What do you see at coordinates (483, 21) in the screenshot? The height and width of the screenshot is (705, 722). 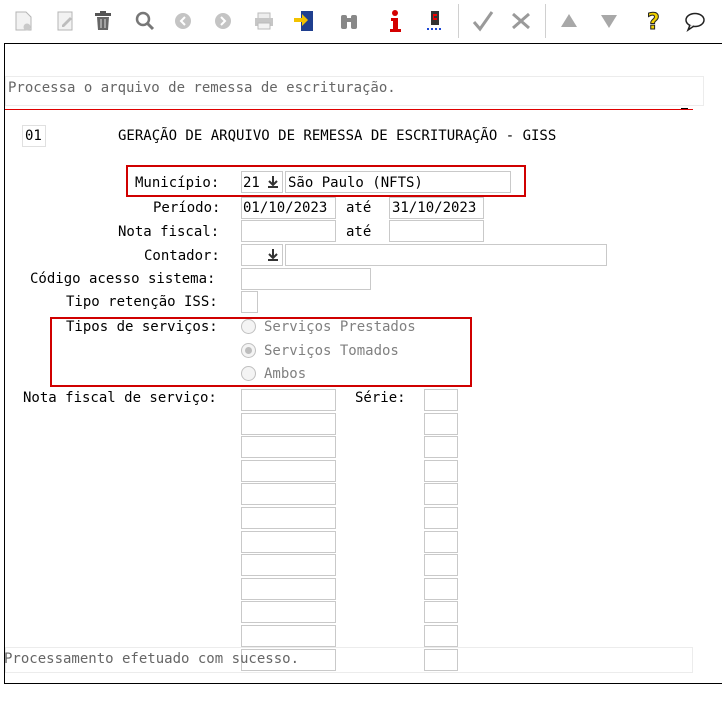 I see `confirm-icon` at bounding box center [483, 21].